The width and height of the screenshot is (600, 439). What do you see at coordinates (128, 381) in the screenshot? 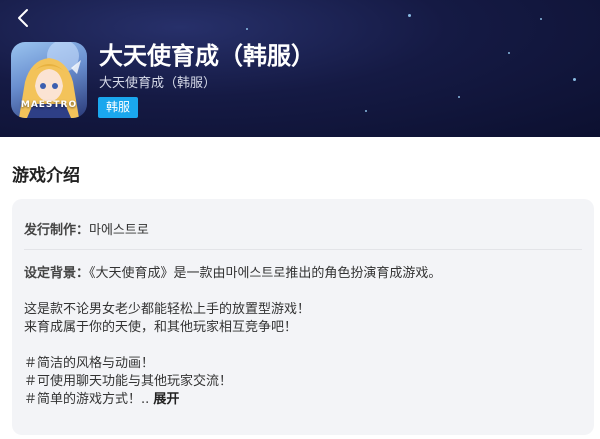
I see `feature-item: ＃可使用聊天功能与其他玩家交流！` at bounding box center [128, 381].